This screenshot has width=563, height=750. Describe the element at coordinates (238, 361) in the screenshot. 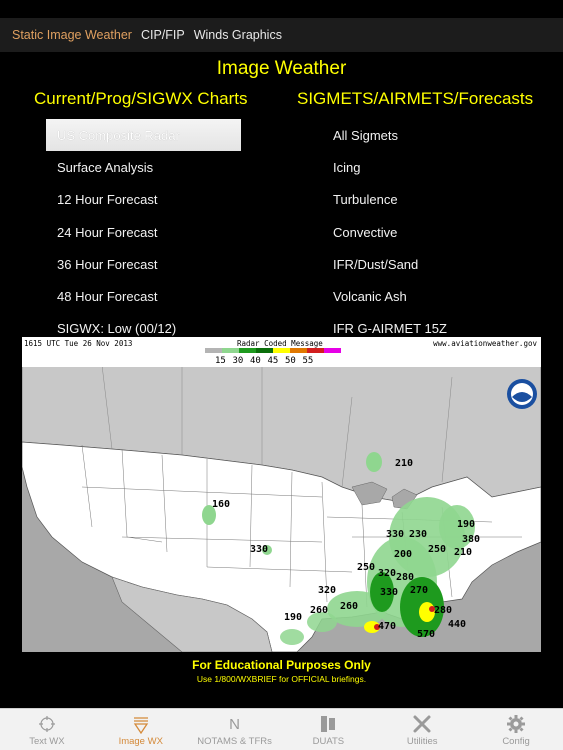

I see `legend-value: 30` at that location.